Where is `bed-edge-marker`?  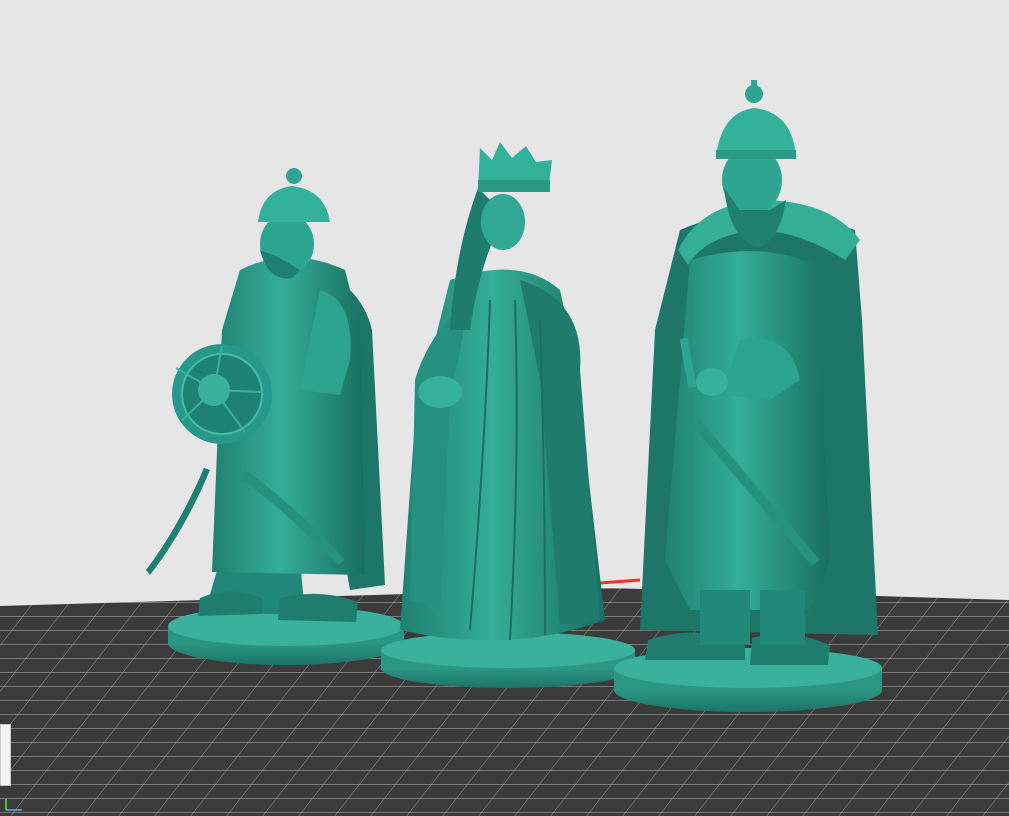
bed-edge-marker is located at coordinates (620, 581).